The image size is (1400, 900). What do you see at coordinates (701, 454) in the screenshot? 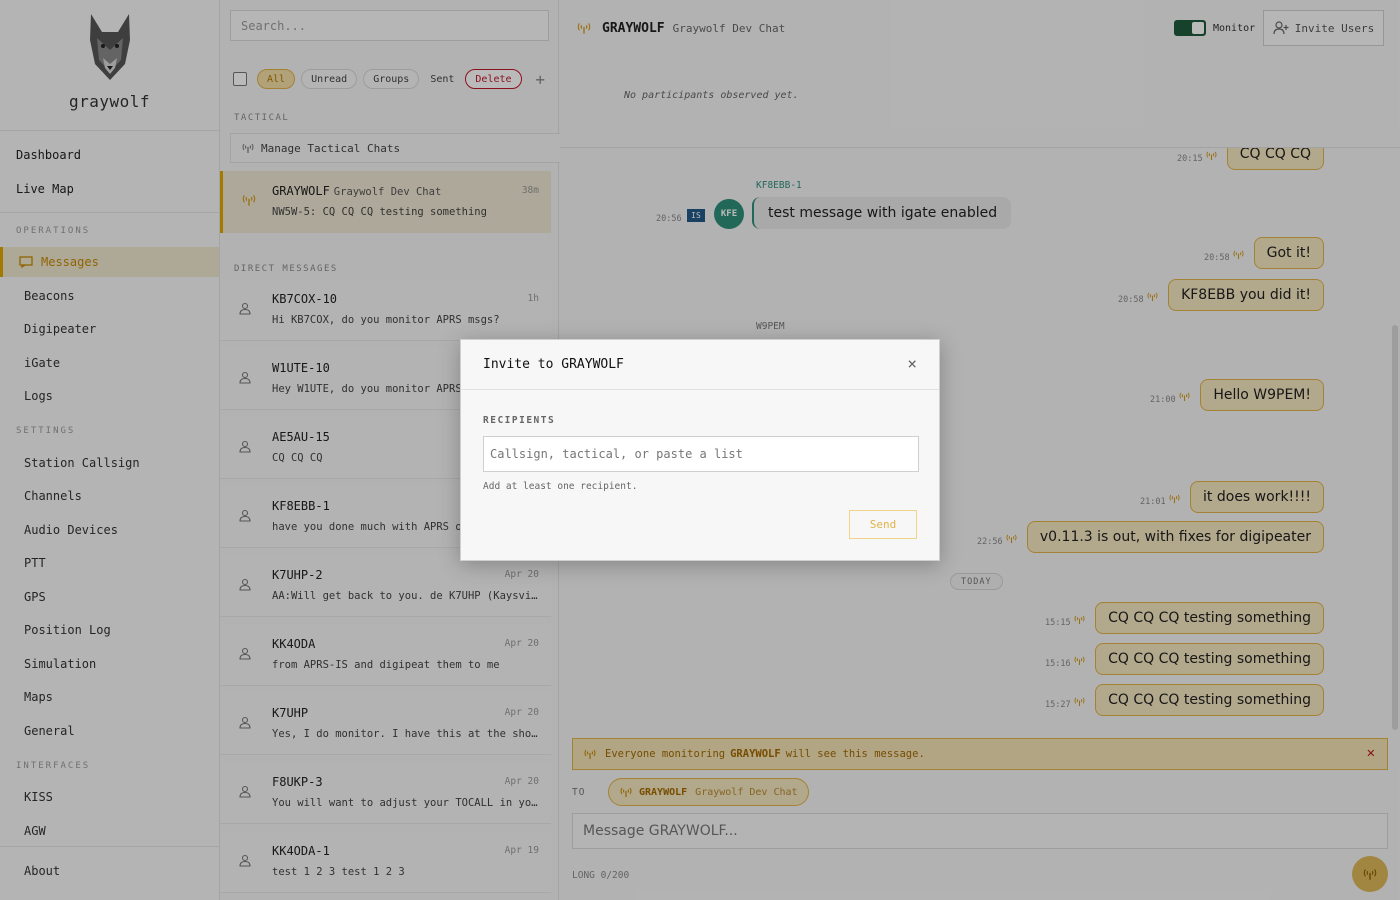
I see `recipients-input` at bounding box center [701, 454].